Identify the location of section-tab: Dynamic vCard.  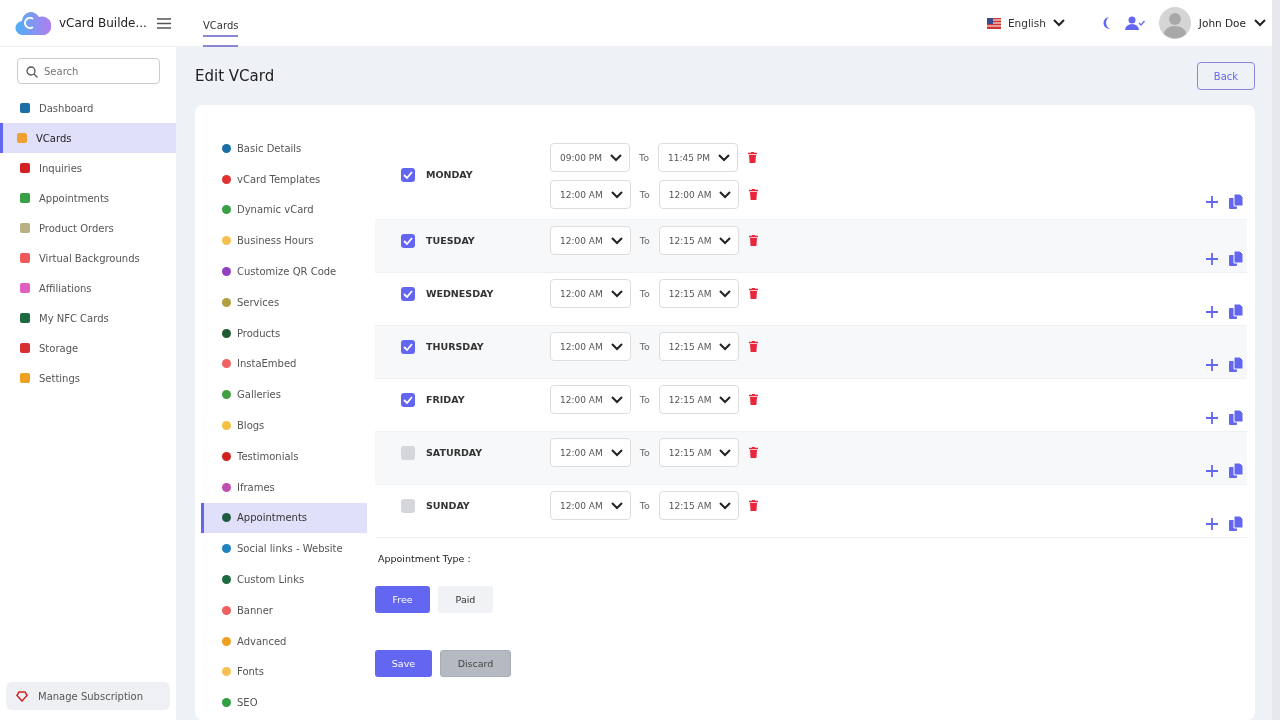
(284, 210).